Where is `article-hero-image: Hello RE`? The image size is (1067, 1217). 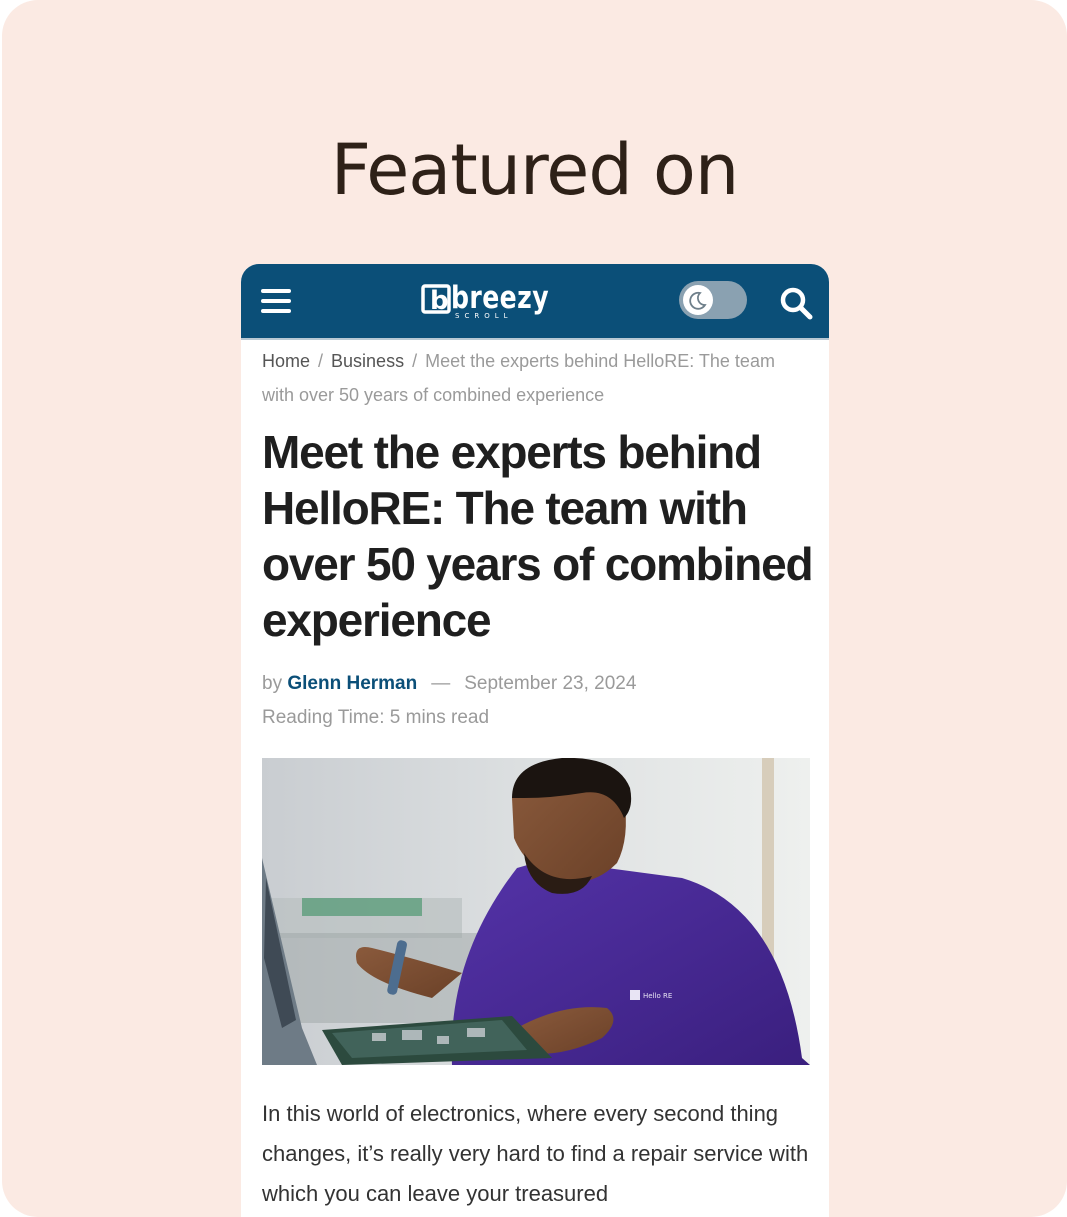
article-hero-image: Hello RE is located at coordinates (536, 911).